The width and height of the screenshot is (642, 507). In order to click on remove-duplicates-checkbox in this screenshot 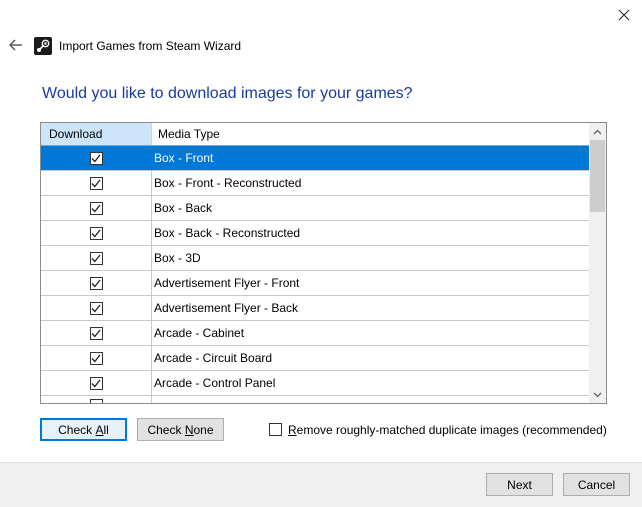, I will do `click(275, 429)`.